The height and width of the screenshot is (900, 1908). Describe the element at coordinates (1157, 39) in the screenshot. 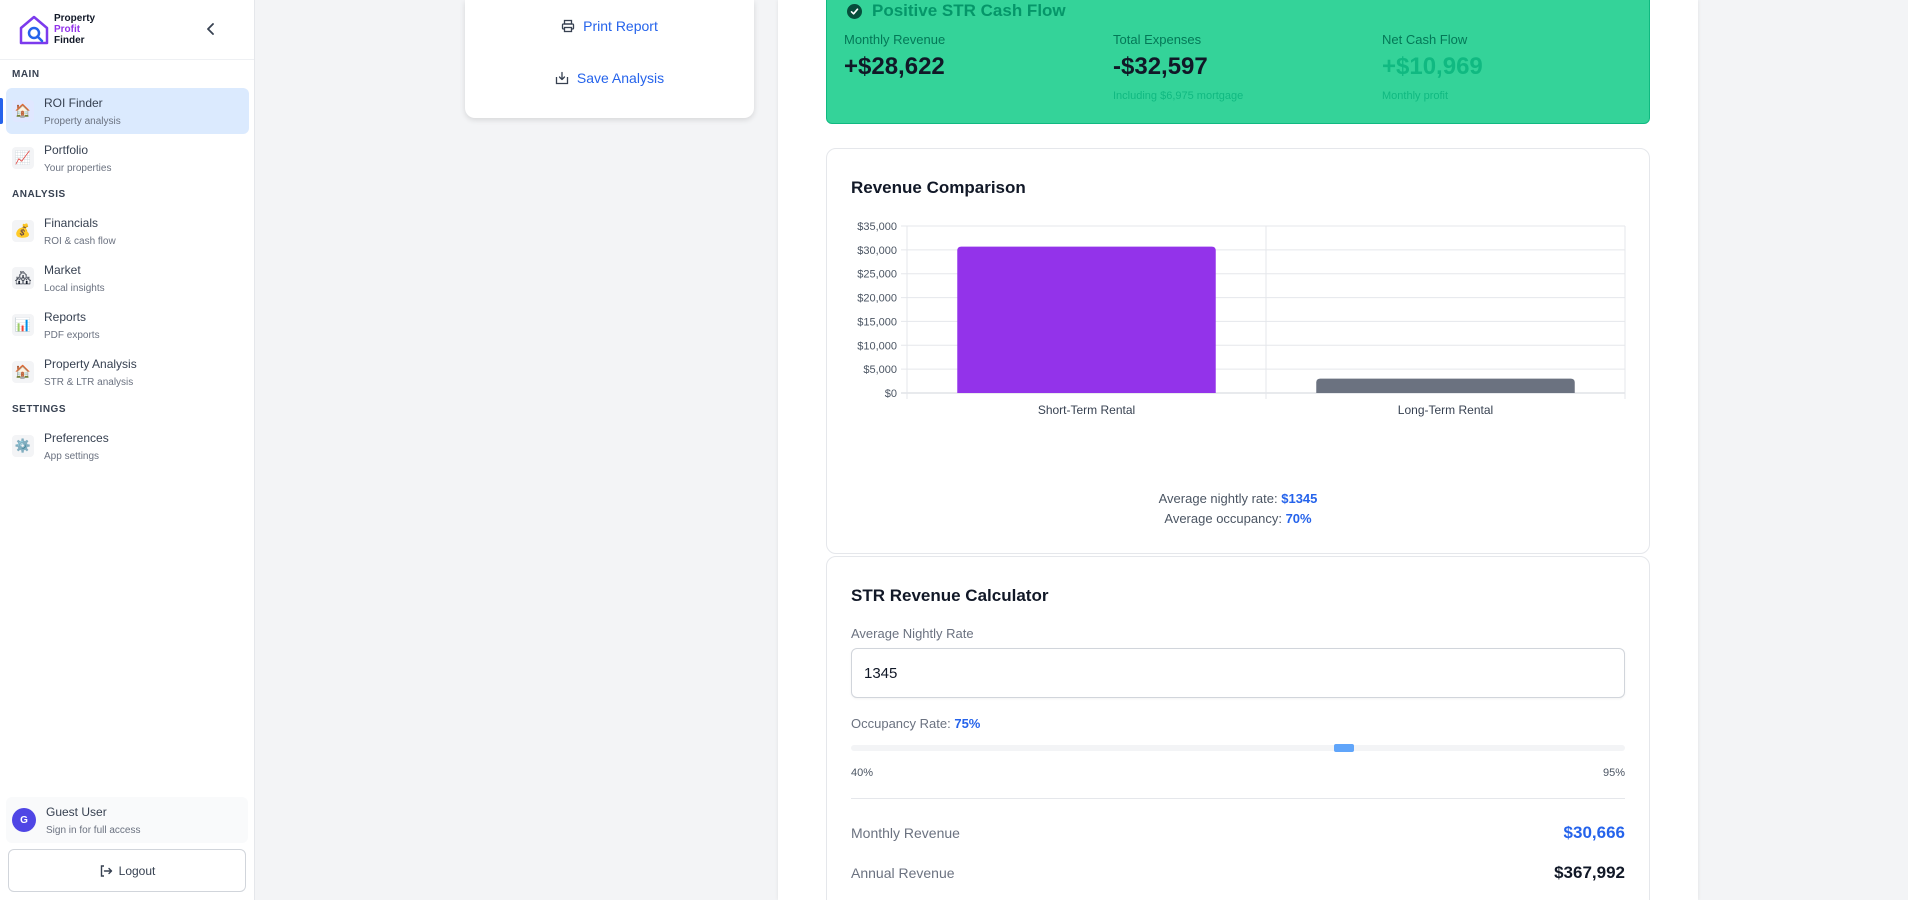

I see `metric-label: Total Expenses` at that location.